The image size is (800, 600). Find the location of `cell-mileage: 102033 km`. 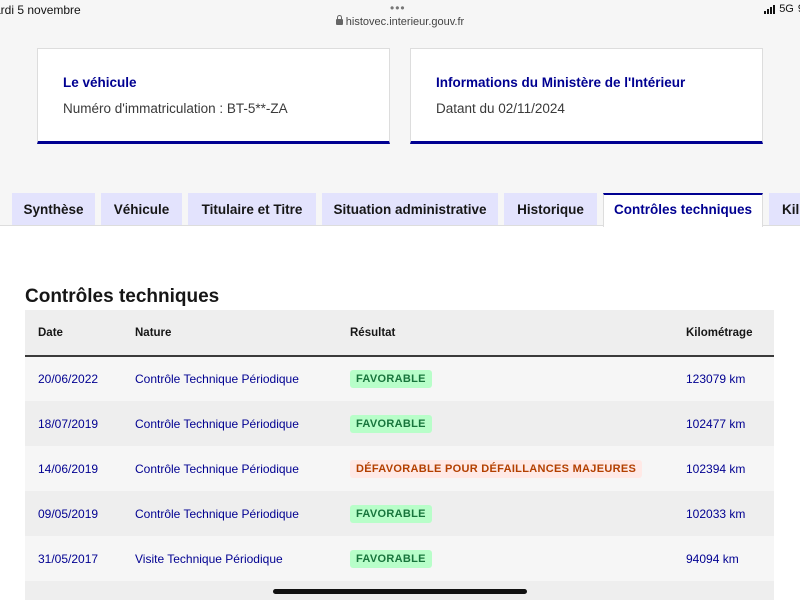

cell-mileage: 102033 km is located at coordinates (723, 513).